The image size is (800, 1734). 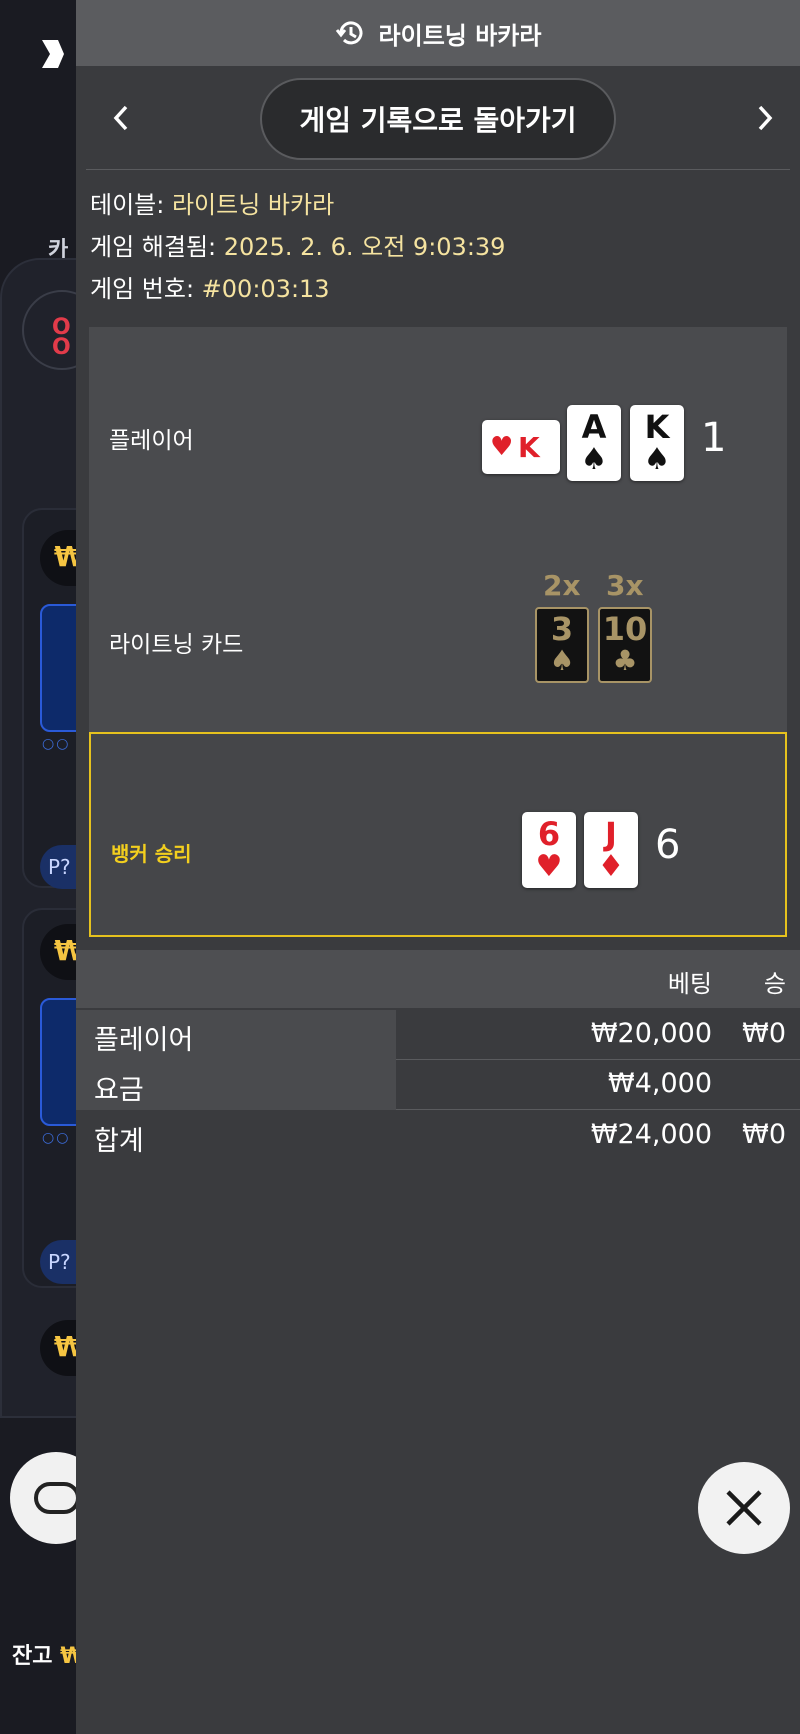 I want to click on card-suit: ♦, so click(x=611, y=866).